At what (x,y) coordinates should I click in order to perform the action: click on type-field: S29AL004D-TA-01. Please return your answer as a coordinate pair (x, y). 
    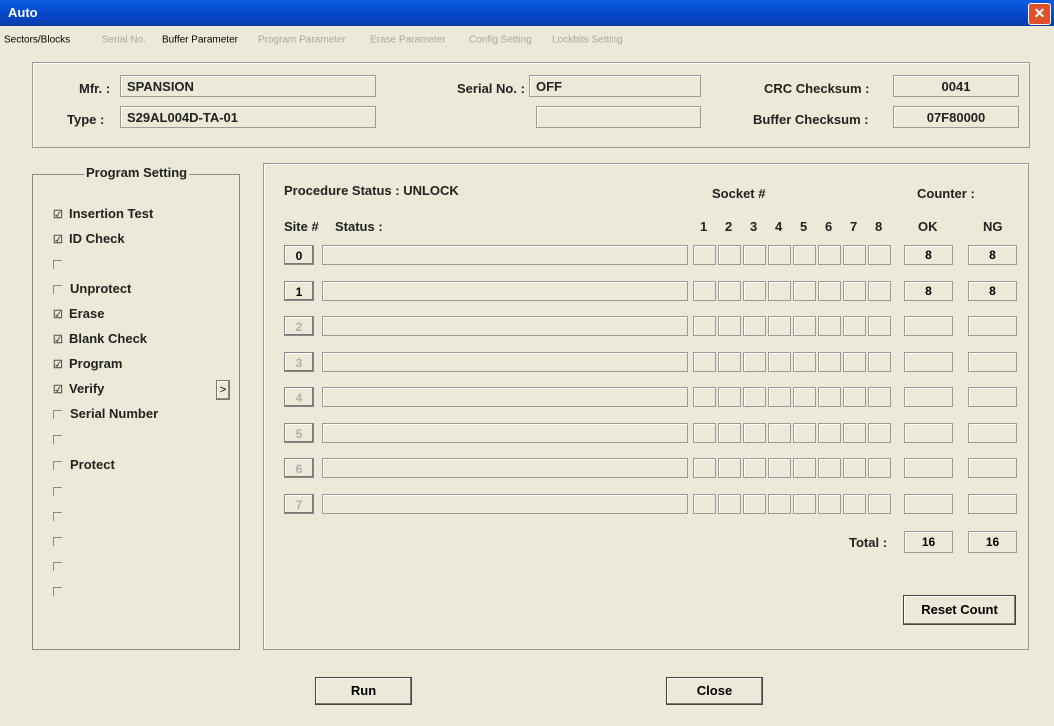
    Looking at the image, I should click on (248, 117).